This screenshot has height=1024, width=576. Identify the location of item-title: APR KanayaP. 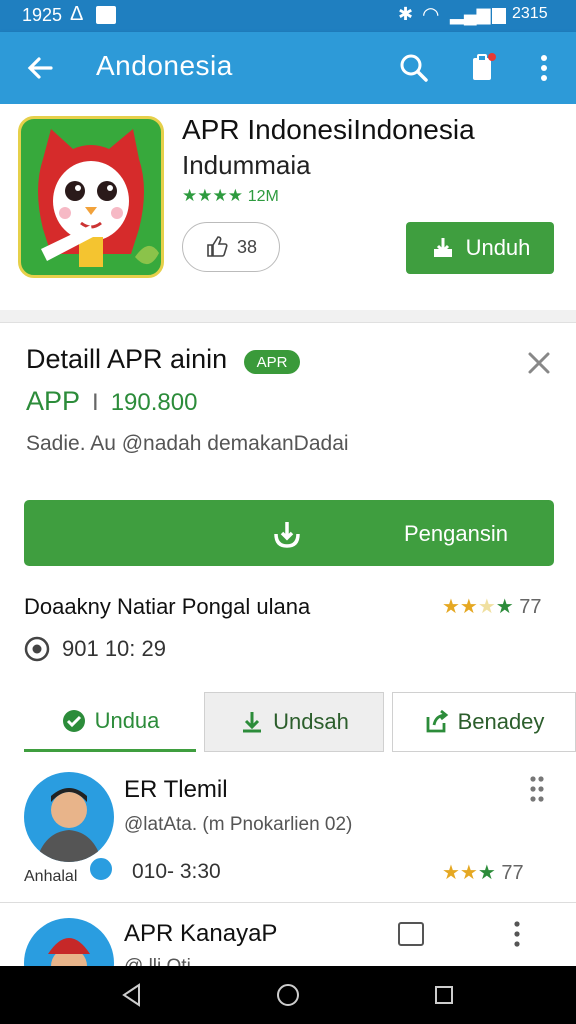
(201, 933).